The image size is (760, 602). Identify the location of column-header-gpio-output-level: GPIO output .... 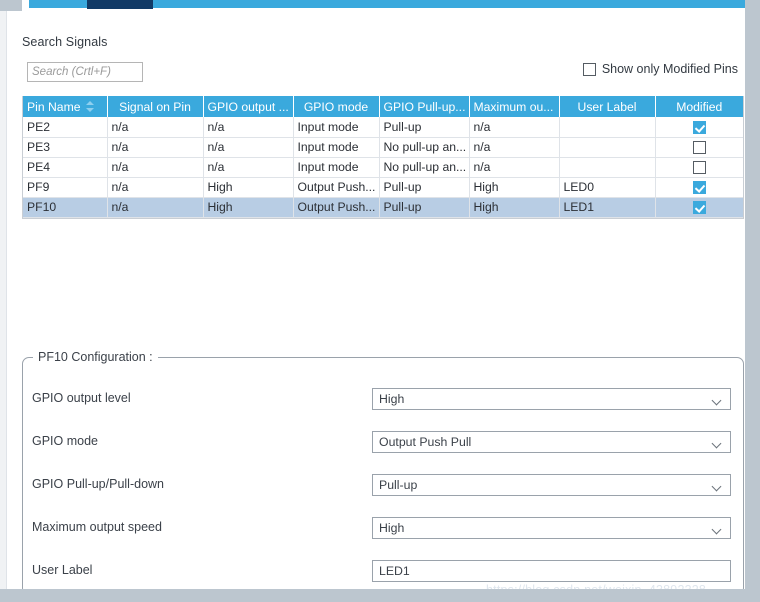
(248, 106).